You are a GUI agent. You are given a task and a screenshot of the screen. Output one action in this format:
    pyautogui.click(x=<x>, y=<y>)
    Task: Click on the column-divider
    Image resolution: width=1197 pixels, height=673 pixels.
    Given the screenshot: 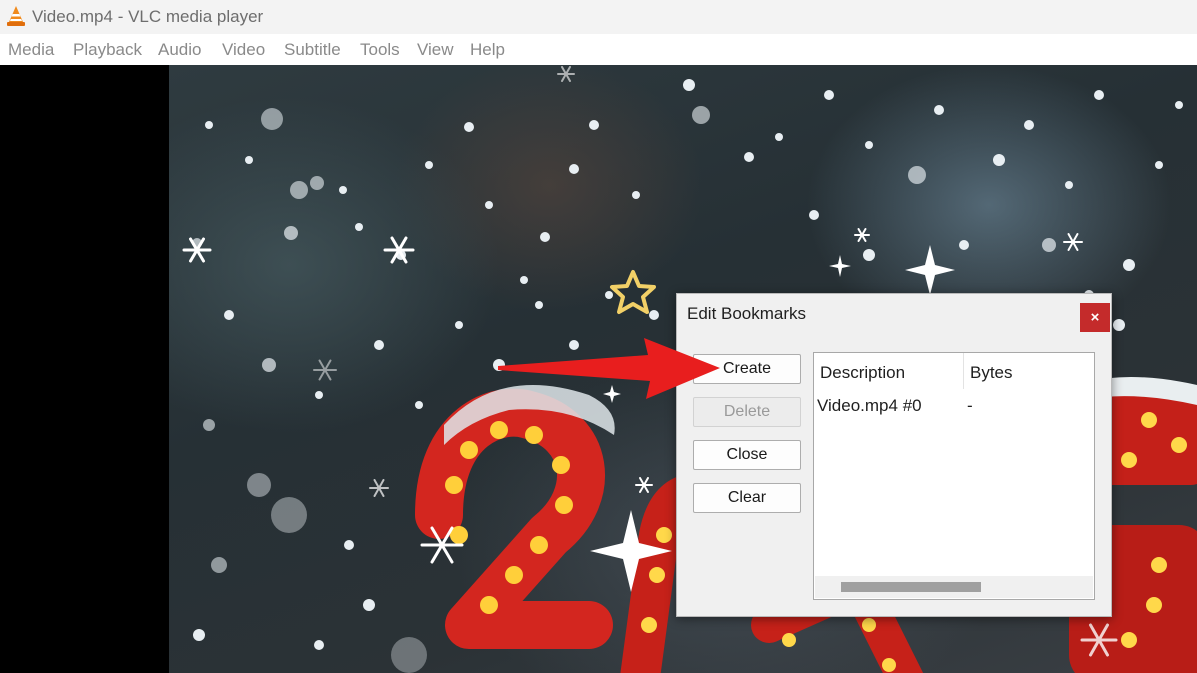 What is the action you would take?
    pyautogui.click(x=963, y=371)
    